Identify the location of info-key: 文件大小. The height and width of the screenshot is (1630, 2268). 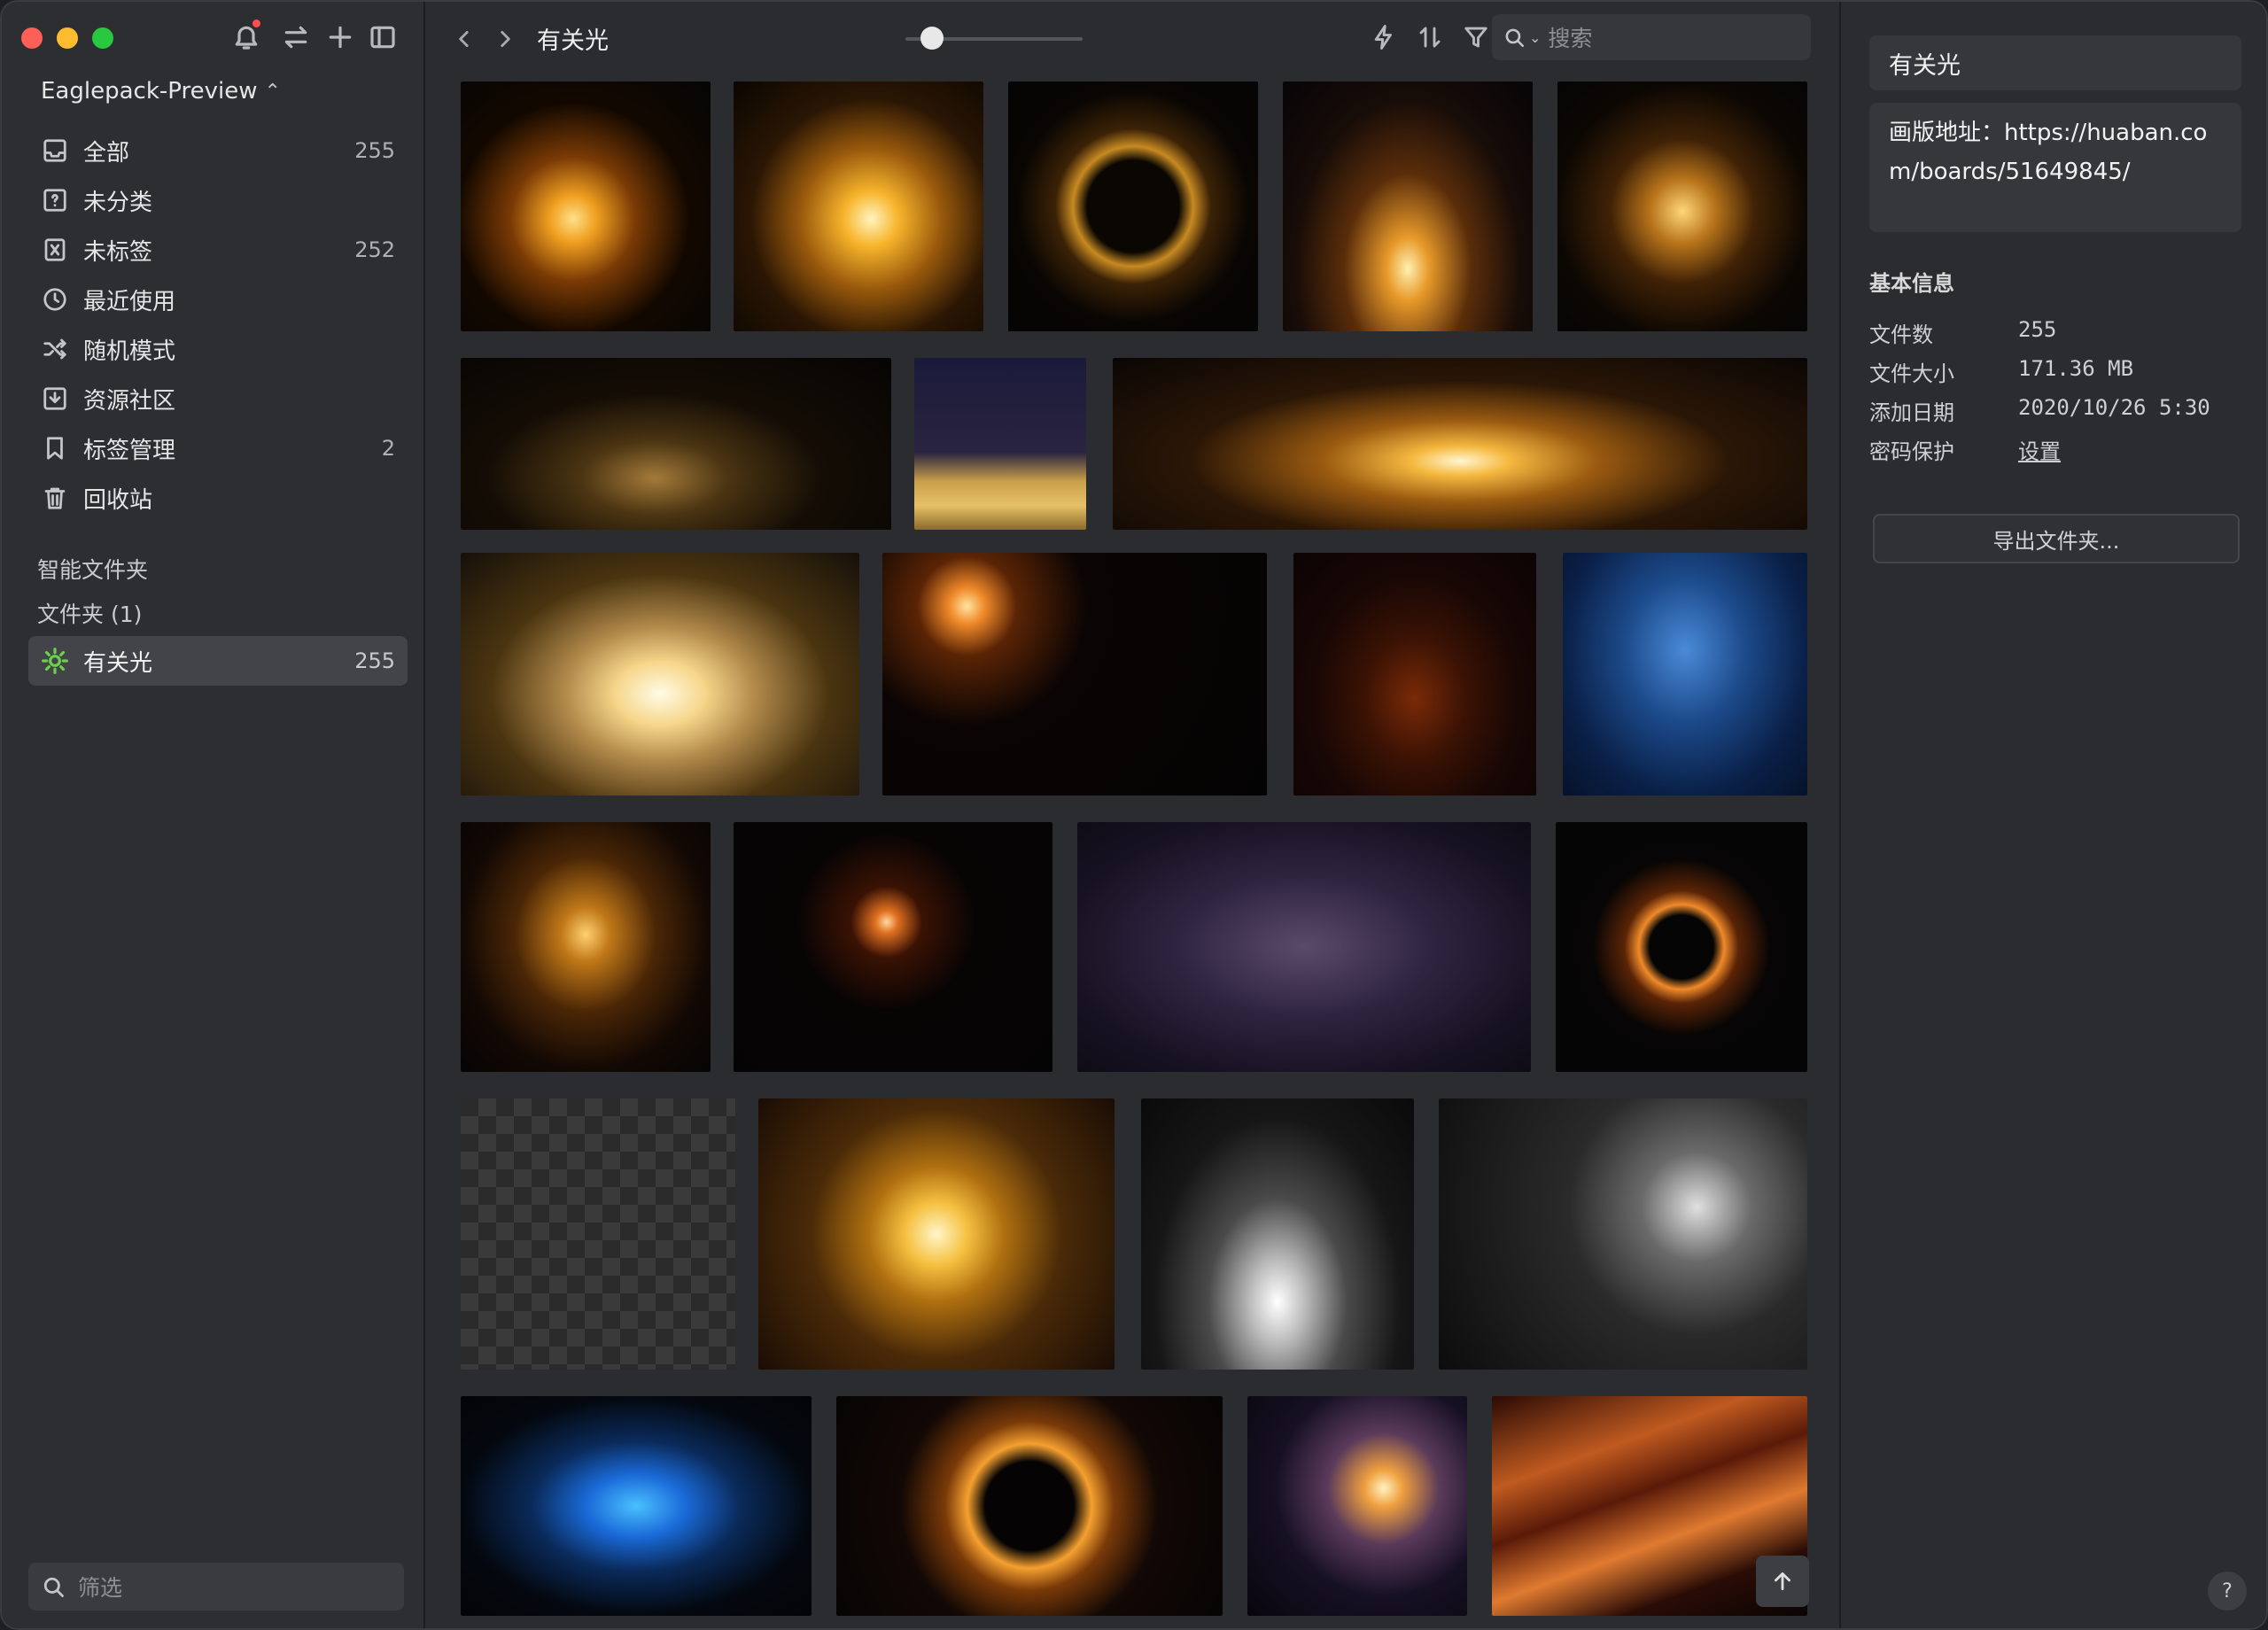
(1912, 373).